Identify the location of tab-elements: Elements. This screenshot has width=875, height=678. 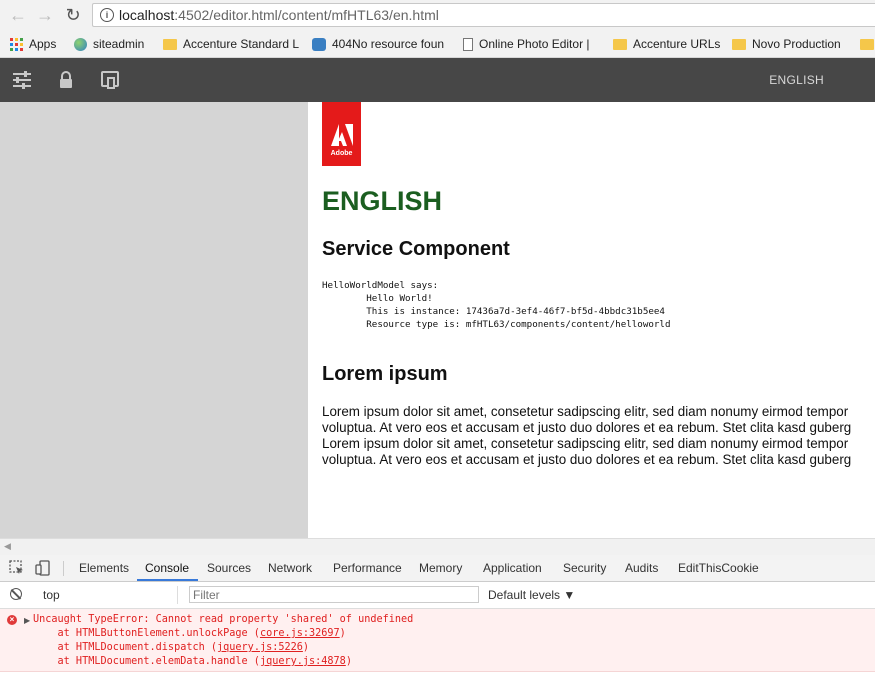
(104, 568).